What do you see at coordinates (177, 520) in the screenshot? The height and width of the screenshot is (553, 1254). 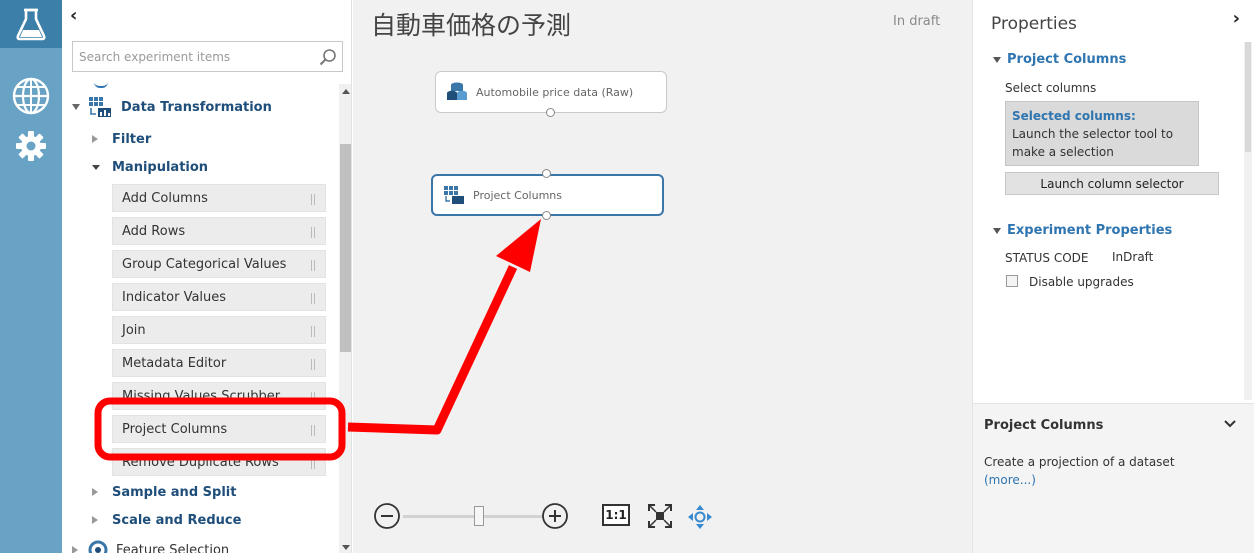 I see `group-label: Scale and Reduce` at bounding box center [177, 520].